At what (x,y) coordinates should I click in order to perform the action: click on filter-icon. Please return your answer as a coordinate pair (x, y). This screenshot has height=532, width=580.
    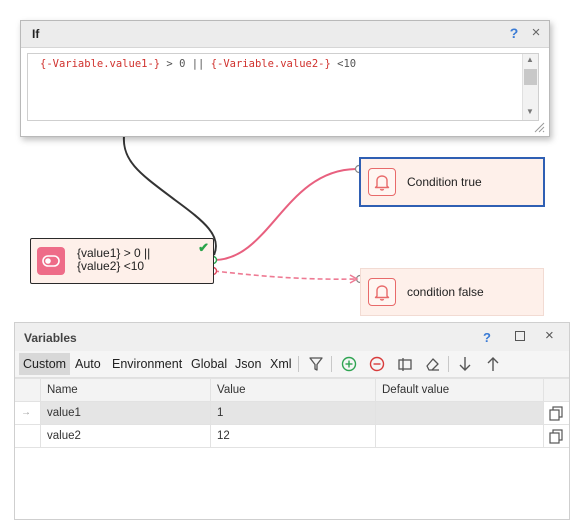
    Looking at the image, I should click on (316, 364).